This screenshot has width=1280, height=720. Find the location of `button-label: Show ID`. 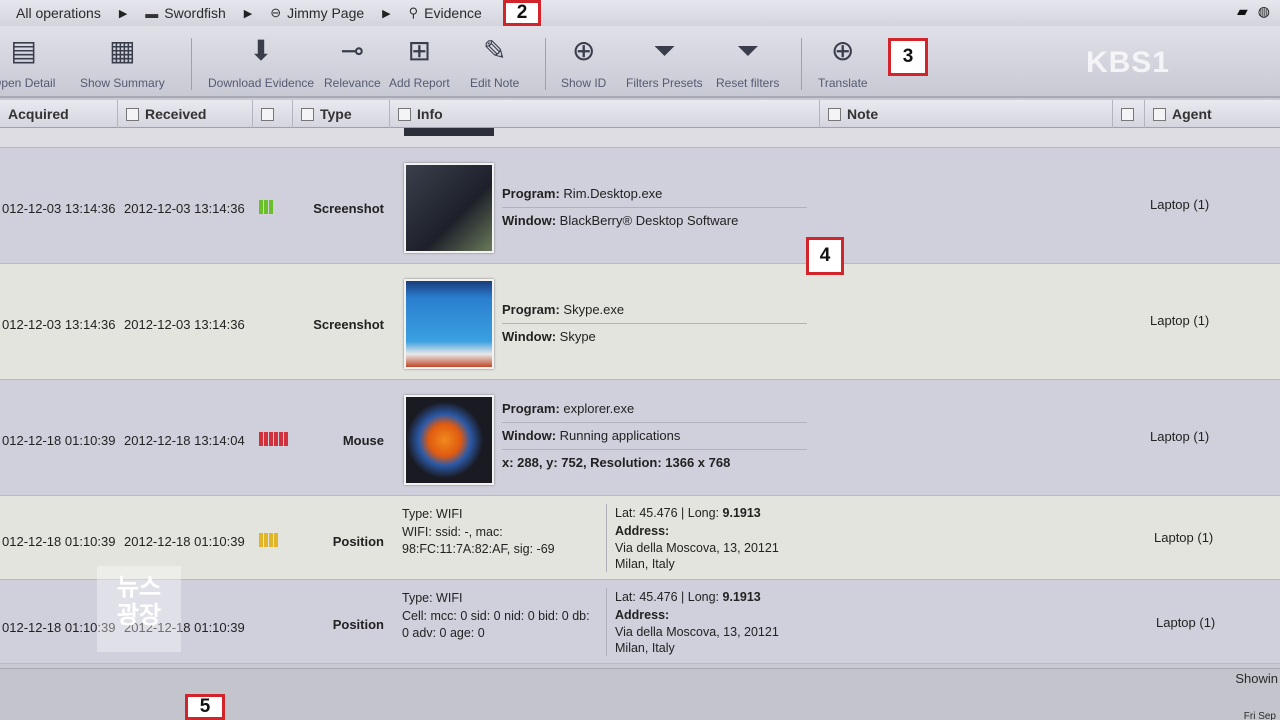

button-label: Show ID is located at coordinates (584, 83).